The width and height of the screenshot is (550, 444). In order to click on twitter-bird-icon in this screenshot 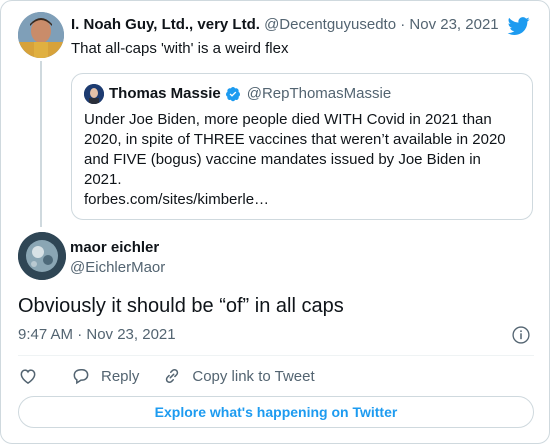, I will do `click(519, 26)`.